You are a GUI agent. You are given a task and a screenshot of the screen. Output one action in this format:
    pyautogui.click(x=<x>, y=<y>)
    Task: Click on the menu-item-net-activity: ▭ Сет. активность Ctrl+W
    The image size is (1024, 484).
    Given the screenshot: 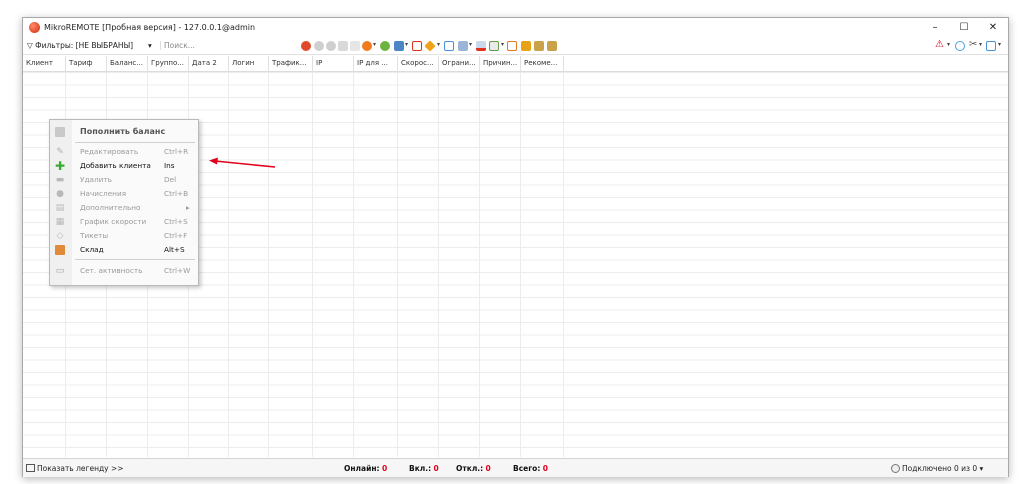 What is the action you would take?
    pyautogui.click(x=124, y=271)
    